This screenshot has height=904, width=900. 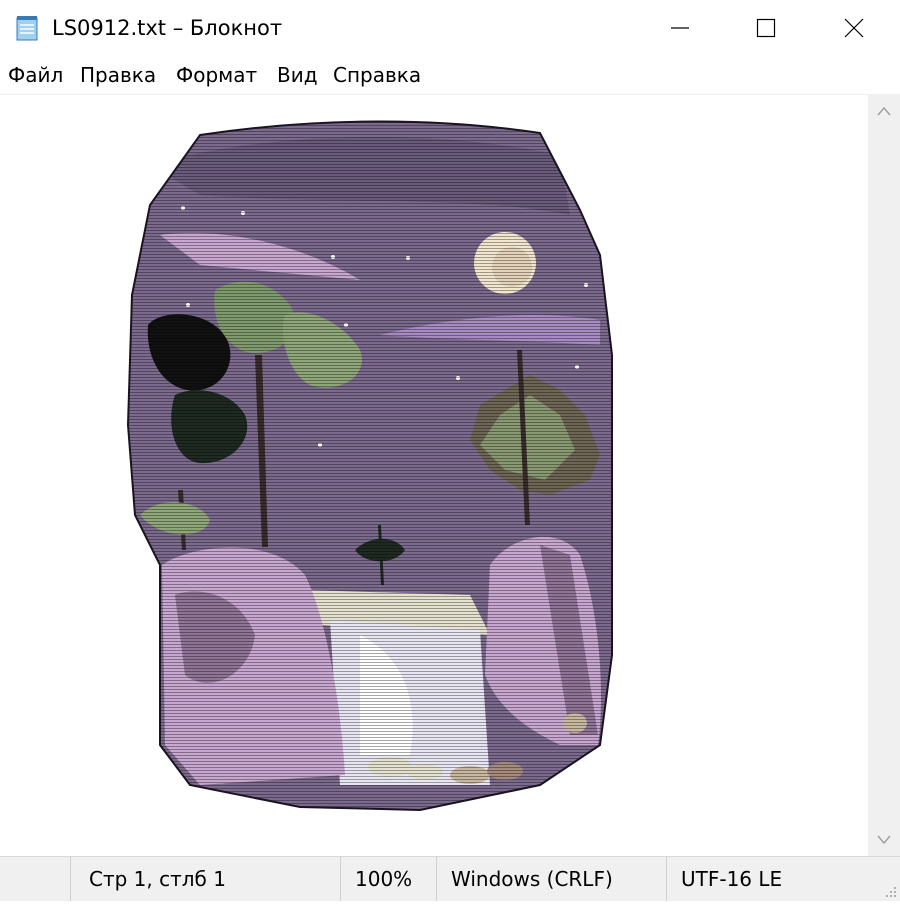 I want to click on menu-view: Вид, so click(x=297, y=75).